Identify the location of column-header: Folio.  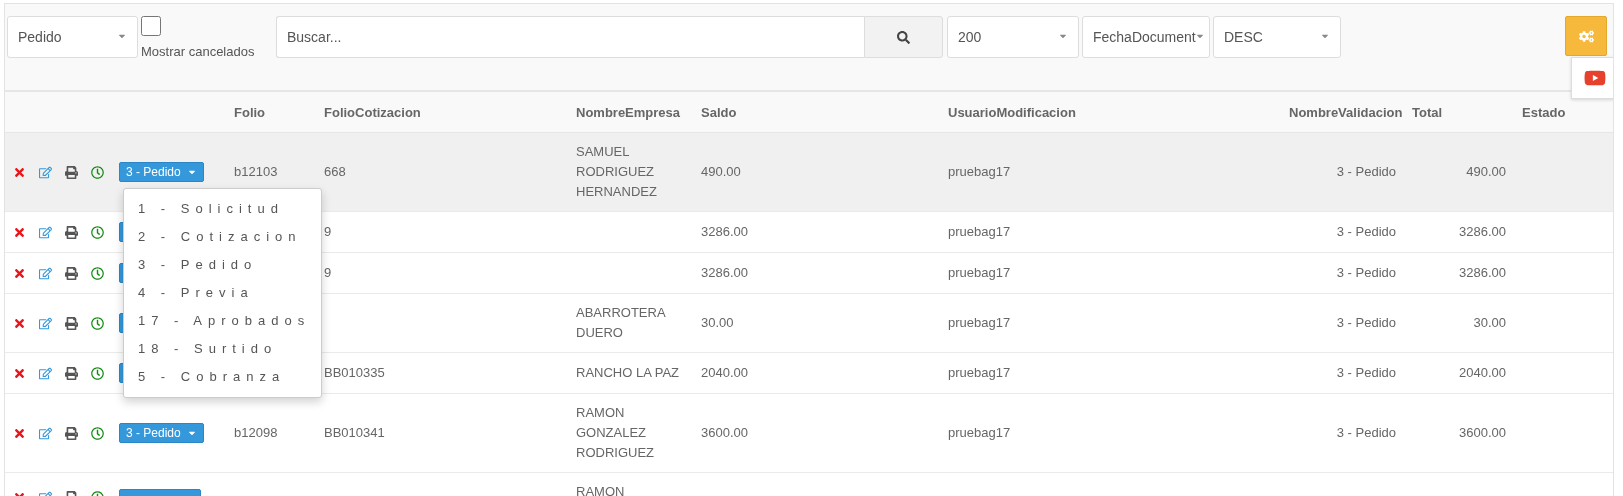
(250, 112).